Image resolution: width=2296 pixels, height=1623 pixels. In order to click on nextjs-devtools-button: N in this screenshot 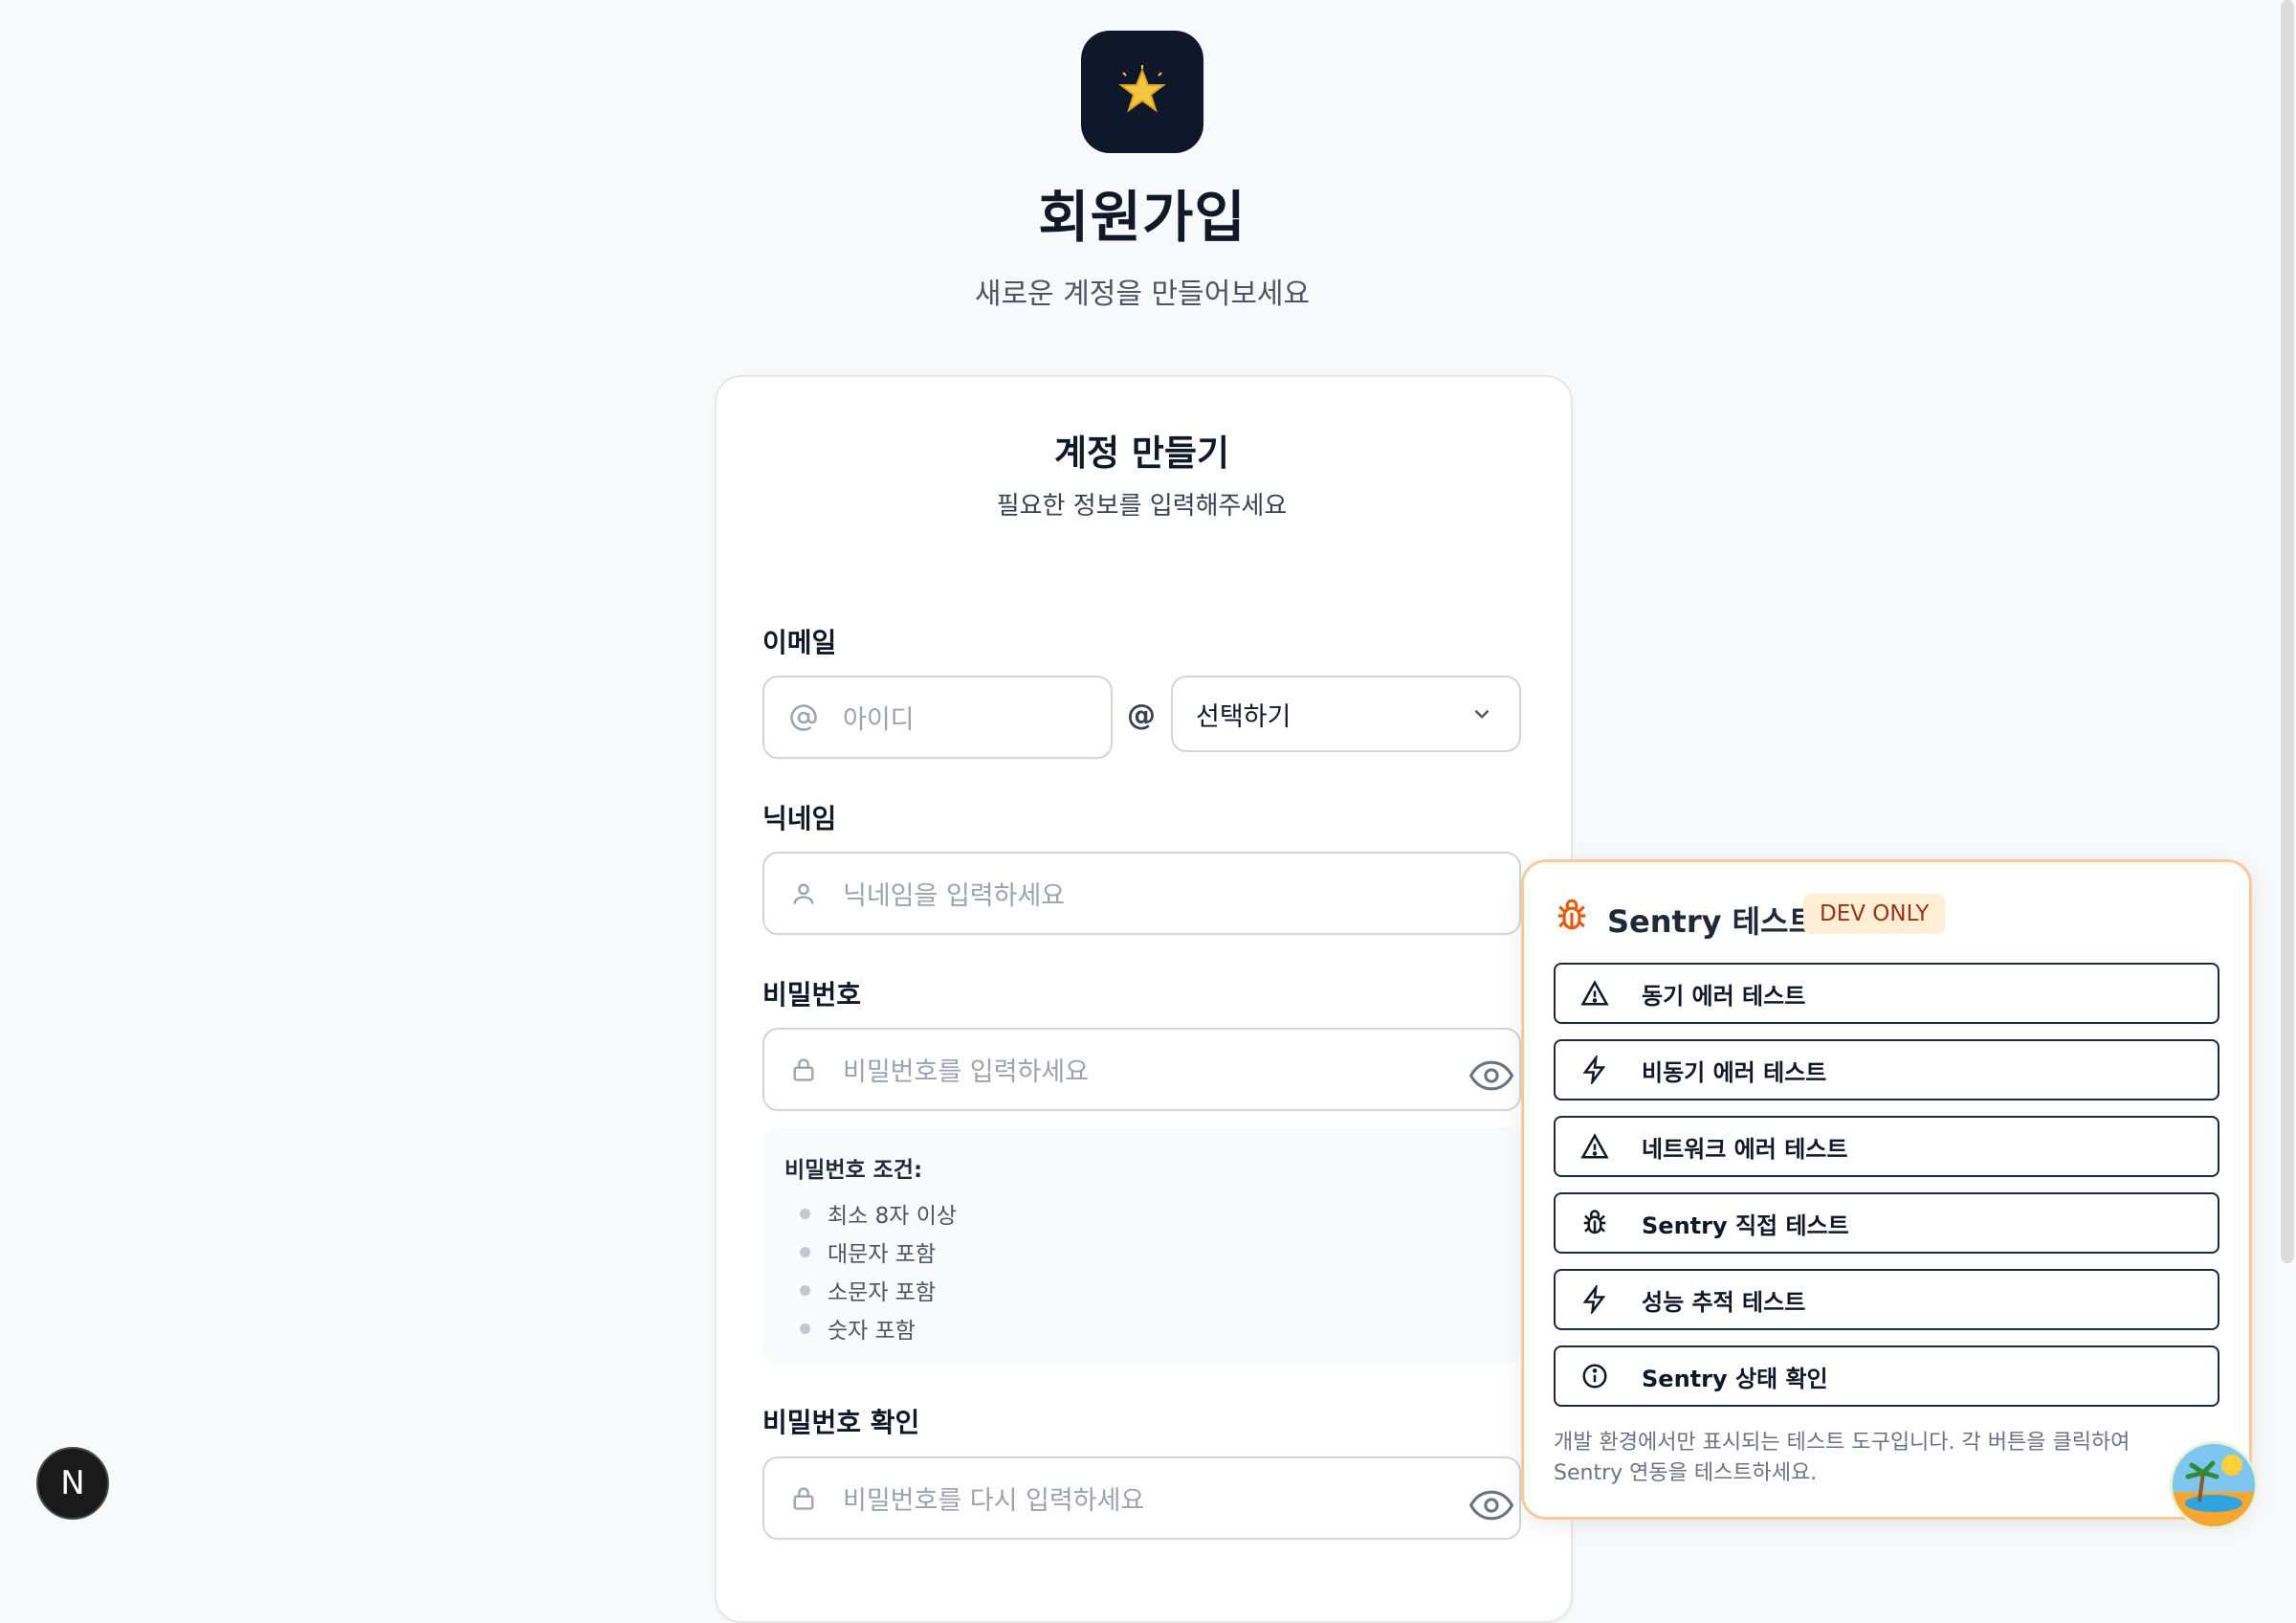, I will do `click(72, 1483)`.